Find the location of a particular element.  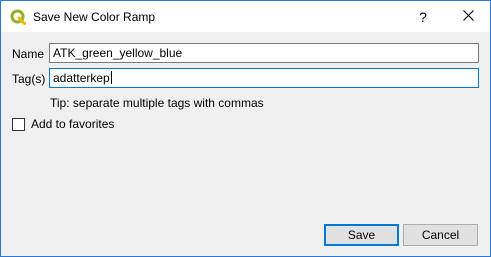

close-icon is located at coordinates (468, 16).